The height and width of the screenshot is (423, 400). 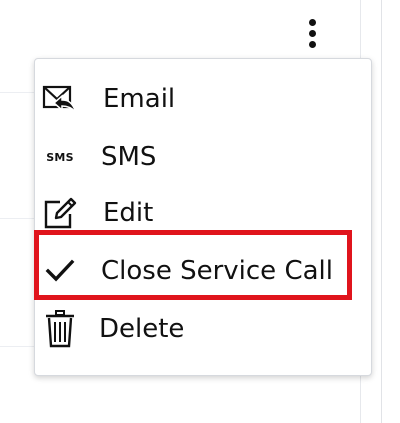 What do you see at coordinates (60, 329) in the screenshot?
I see `trash-icon` at bounding box center [60, 329].